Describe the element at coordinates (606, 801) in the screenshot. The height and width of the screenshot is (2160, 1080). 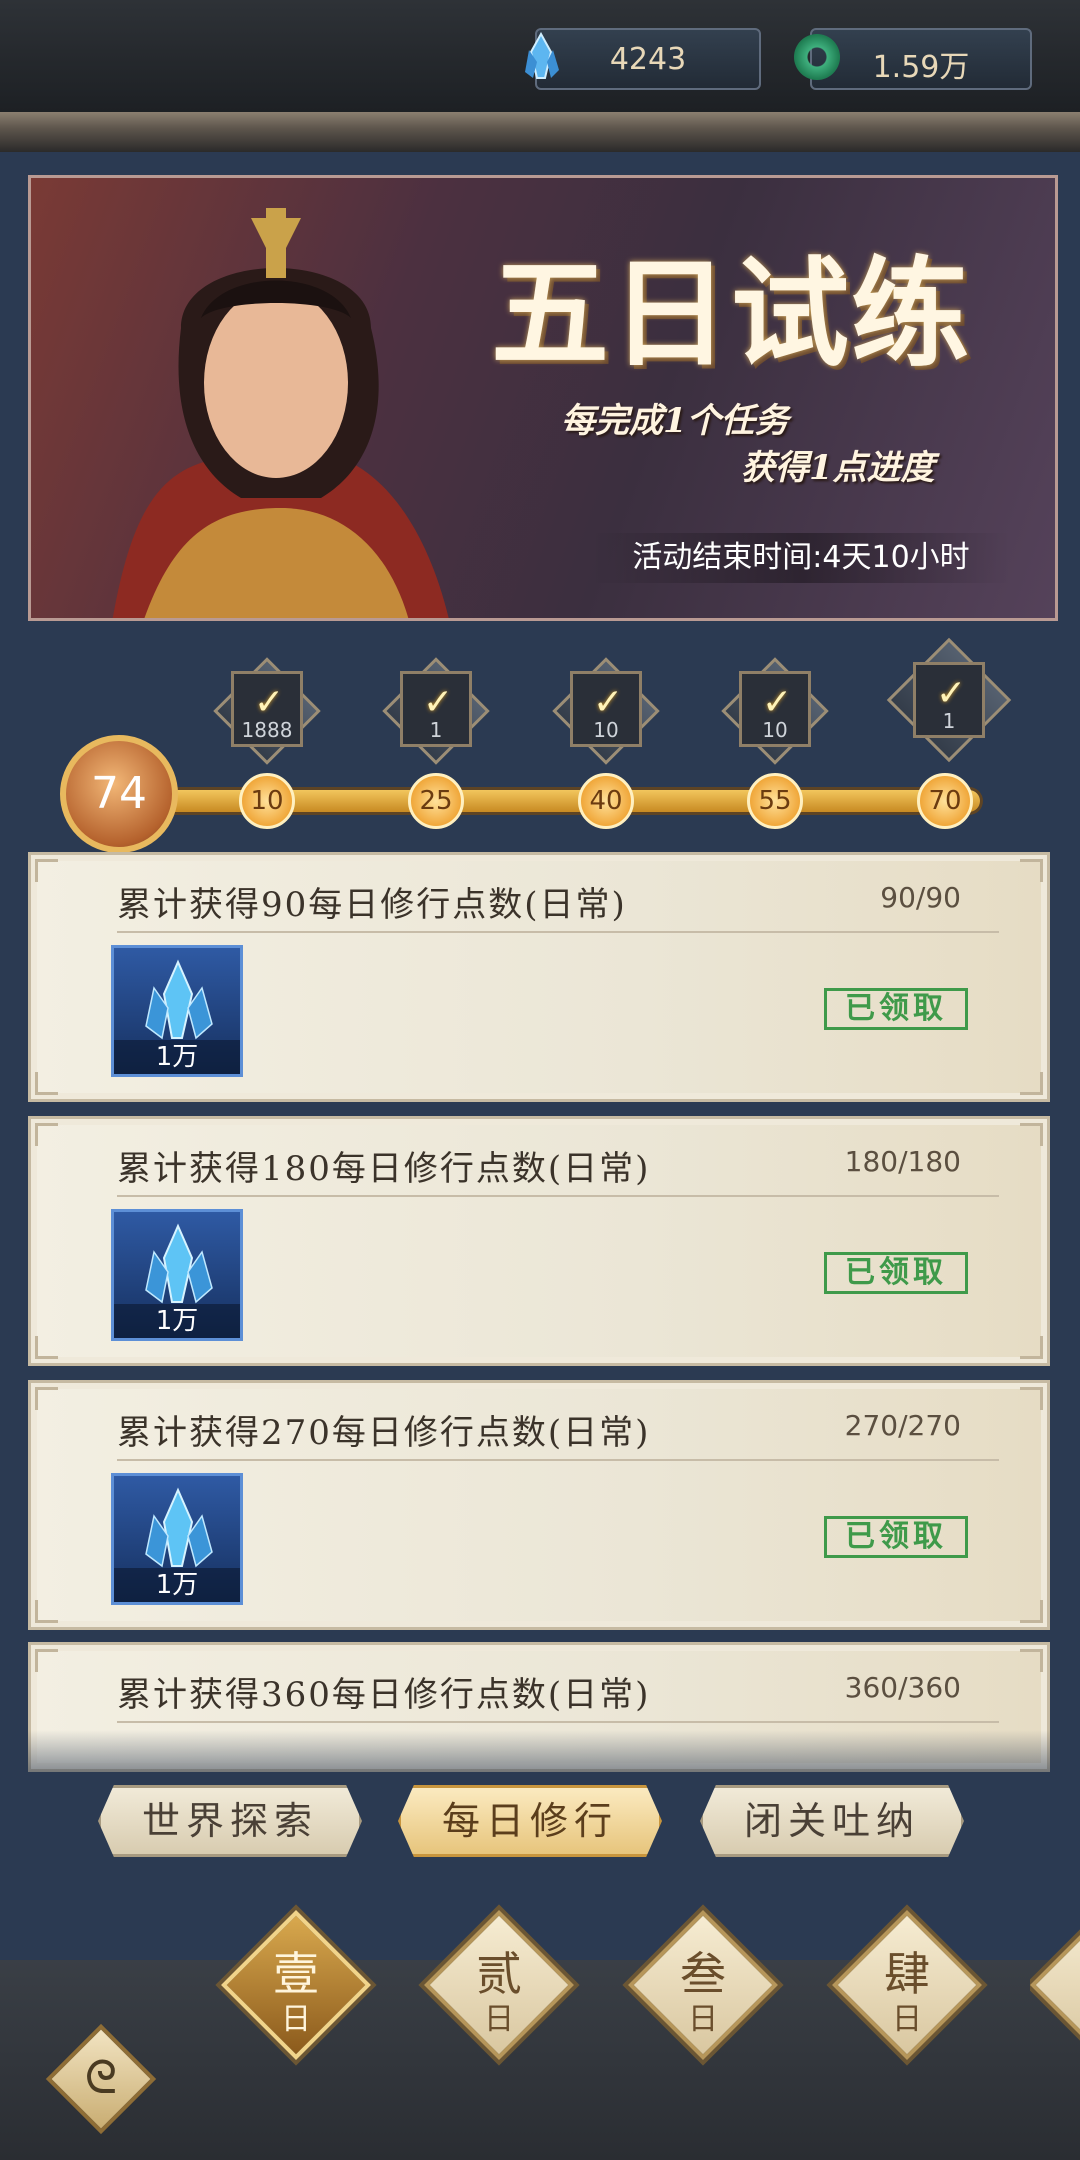
I see `progress-node-40: 40` at that location.